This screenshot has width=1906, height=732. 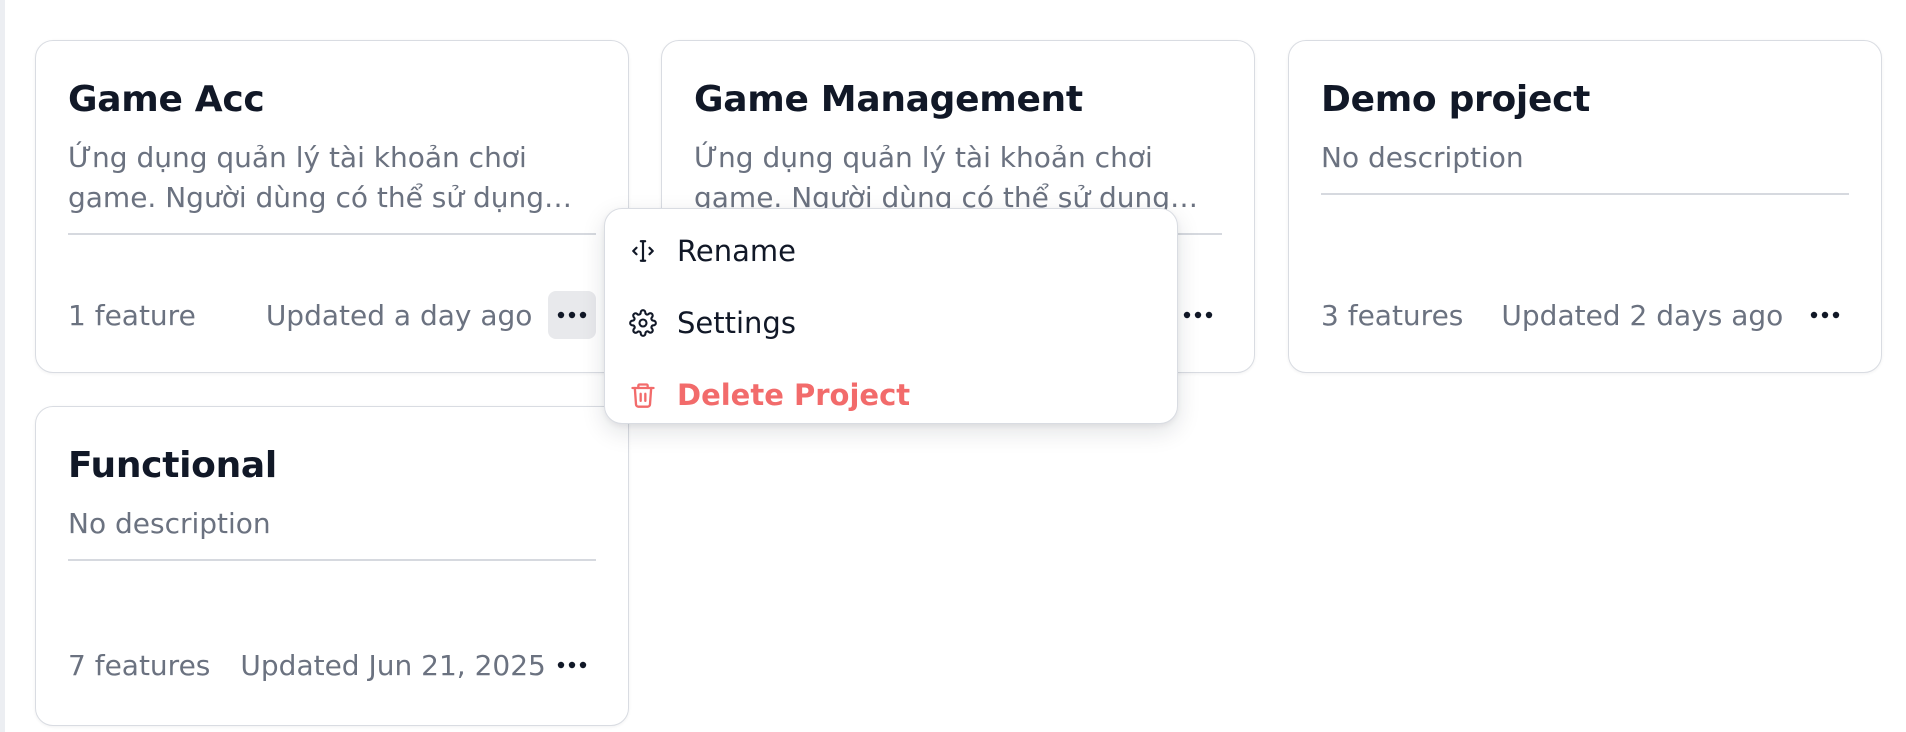 I want to click on updated-time: Updated a day ago, so click(x=399, y=315).